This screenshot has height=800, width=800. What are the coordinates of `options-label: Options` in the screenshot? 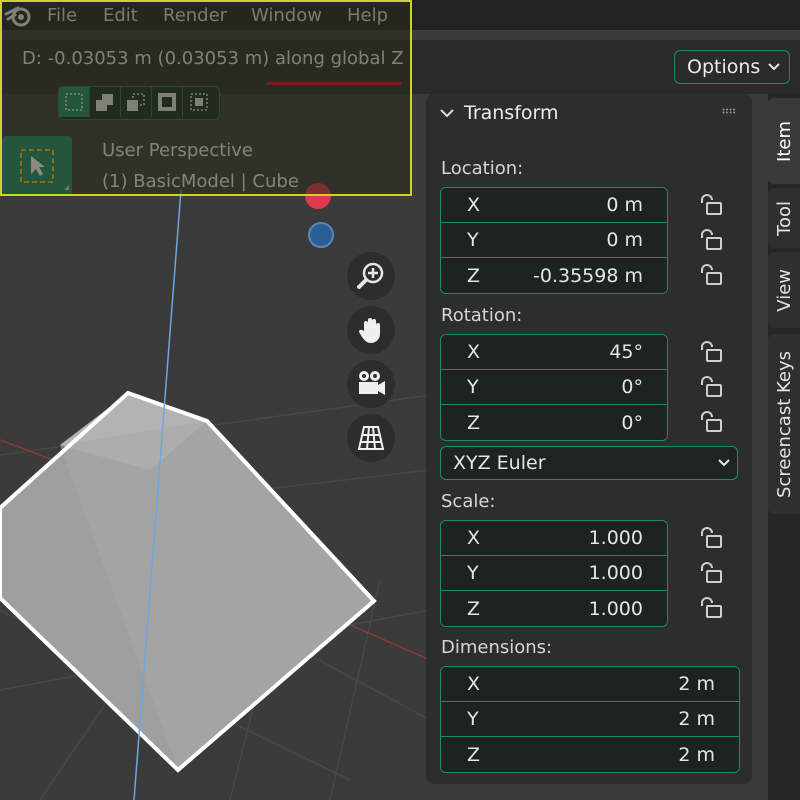 It's located at (724, 67).